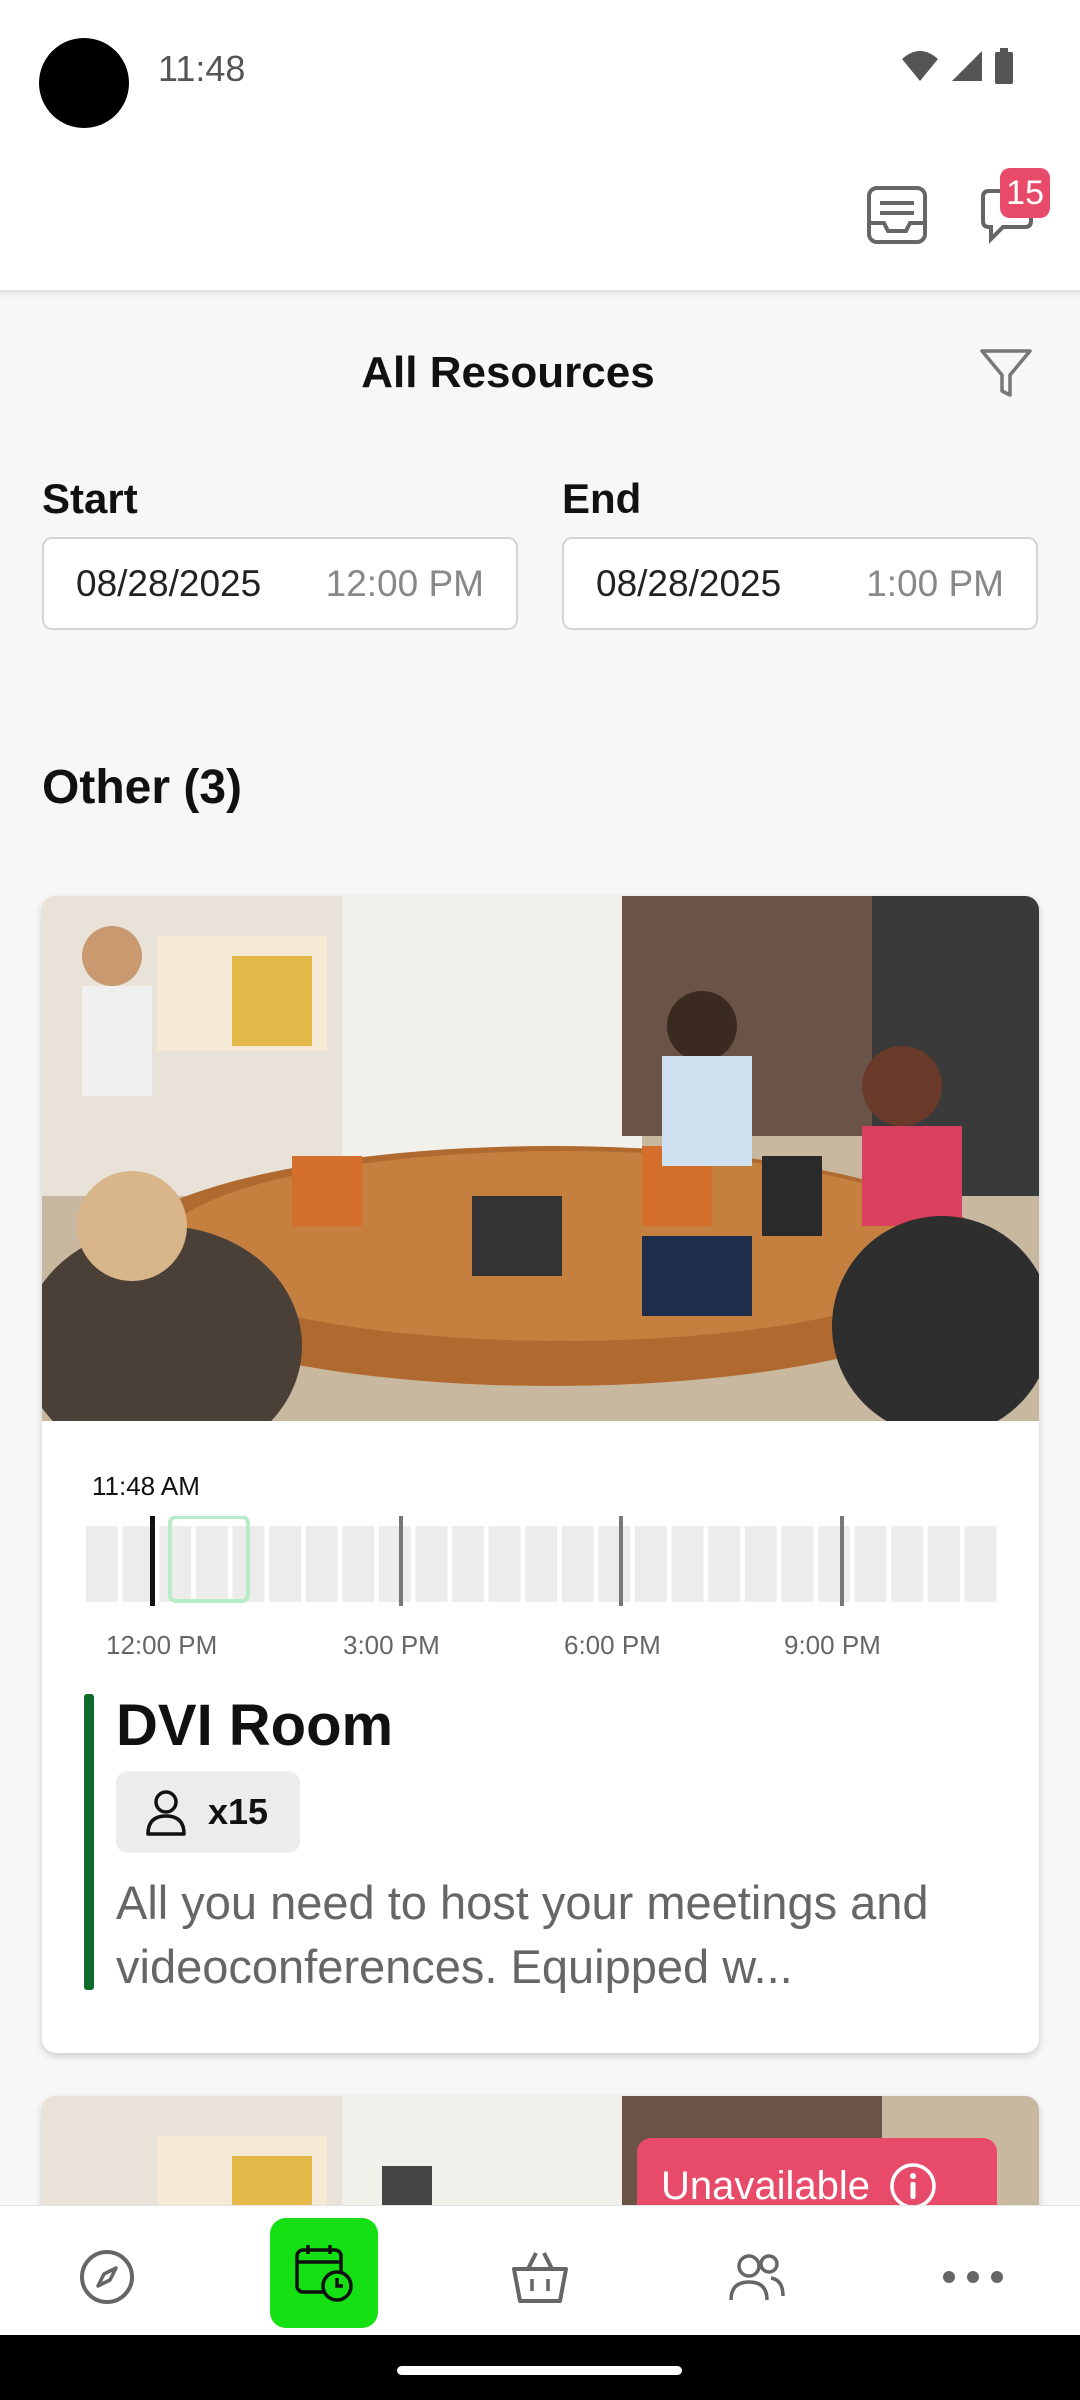 The image size is (1080, 2400). Describe the element at coordinates (766, 2185) in the screenshot. I see `unavailable-label: Unavailable` at that location.